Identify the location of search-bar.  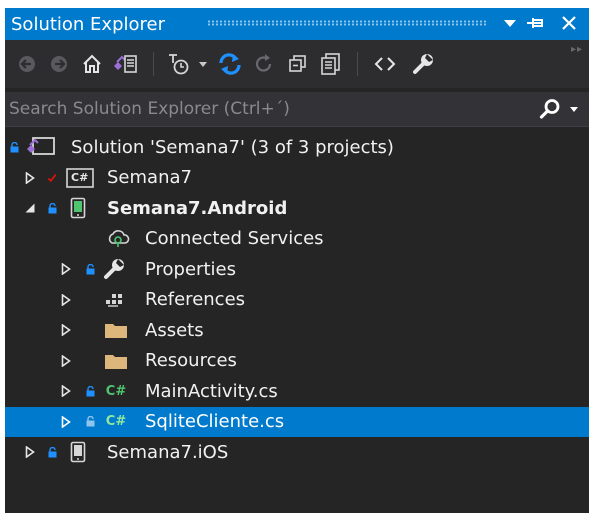
(297, 109).